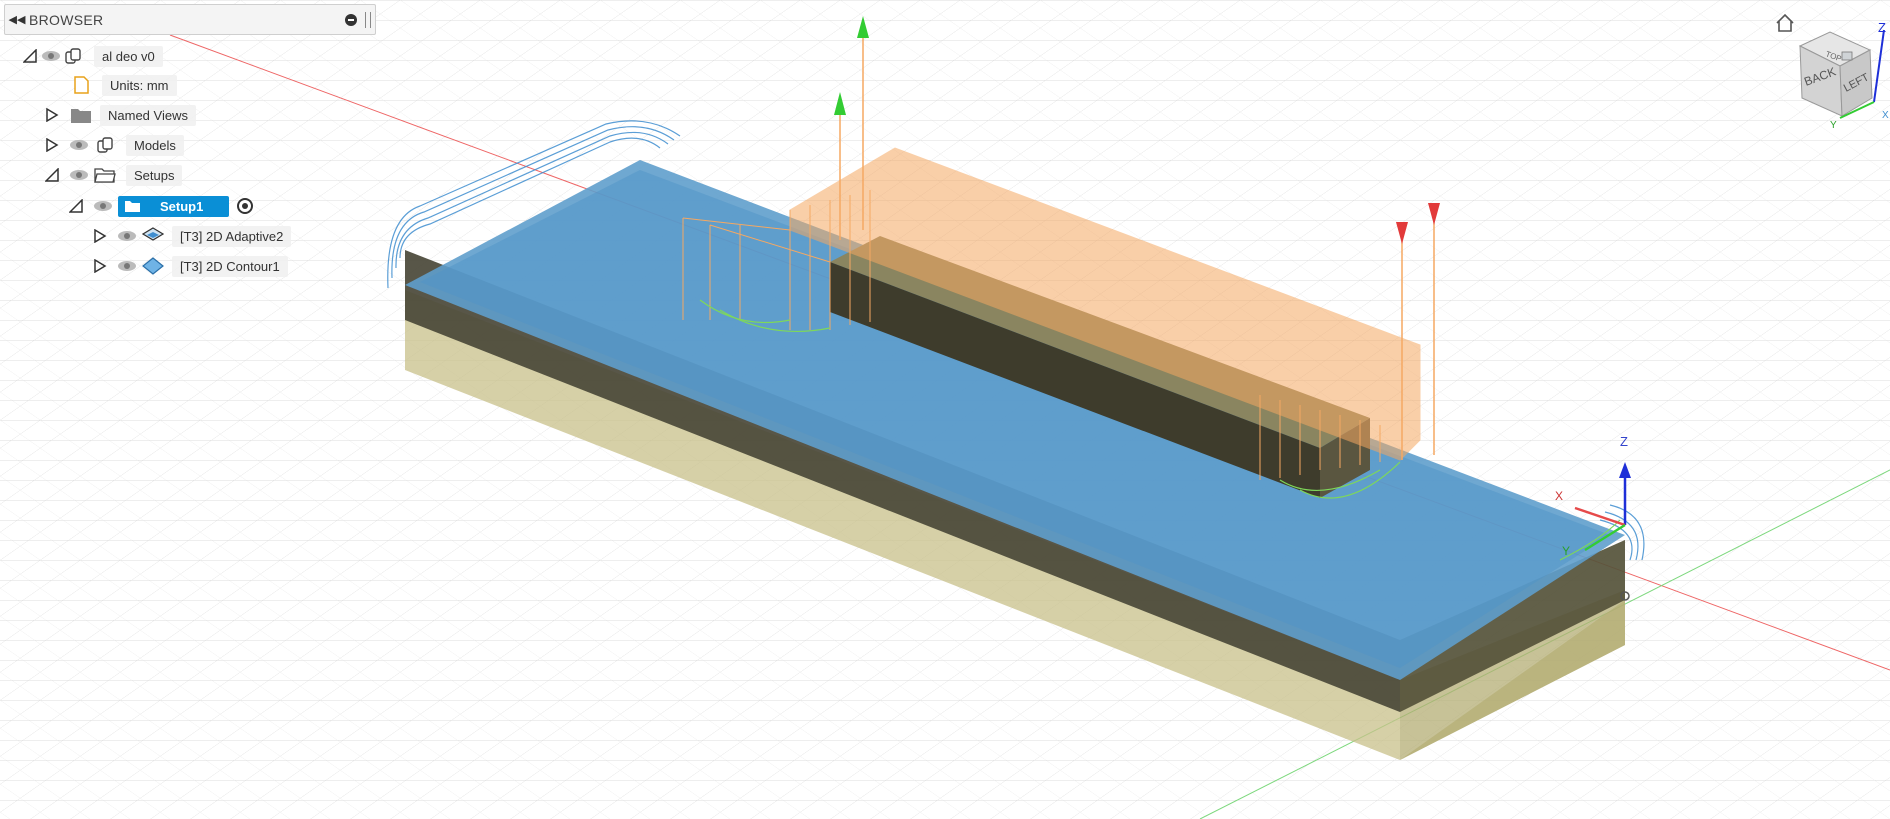 This screenshot has width=1890, height=819. Describe the element at coordinates (153, 236) in the screenshot. I see `adaptive-op-icon` at that location.